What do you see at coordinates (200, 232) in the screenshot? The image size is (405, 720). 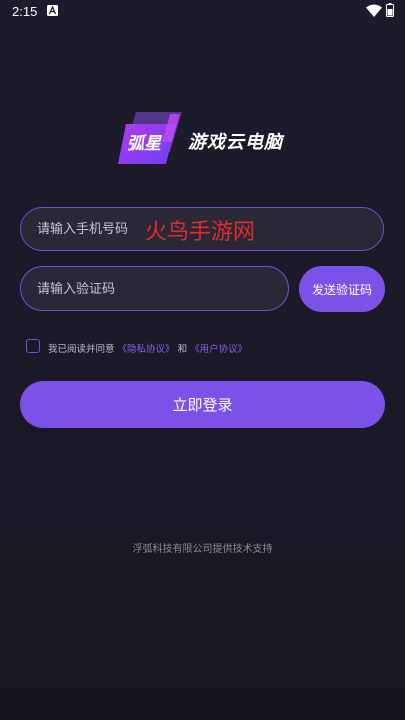 I see `watermark-text: 火鸟手游网` at bounding box center [200, 232].